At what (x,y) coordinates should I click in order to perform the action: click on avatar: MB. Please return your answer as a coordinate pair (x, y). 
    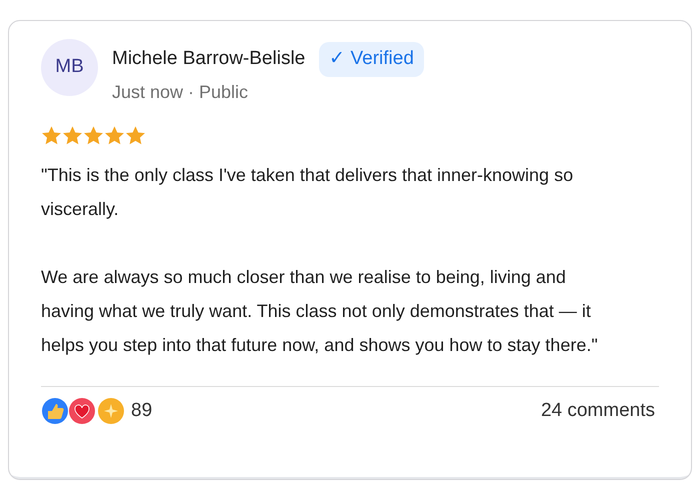
    Looking at the image, I should click on (69, 67).